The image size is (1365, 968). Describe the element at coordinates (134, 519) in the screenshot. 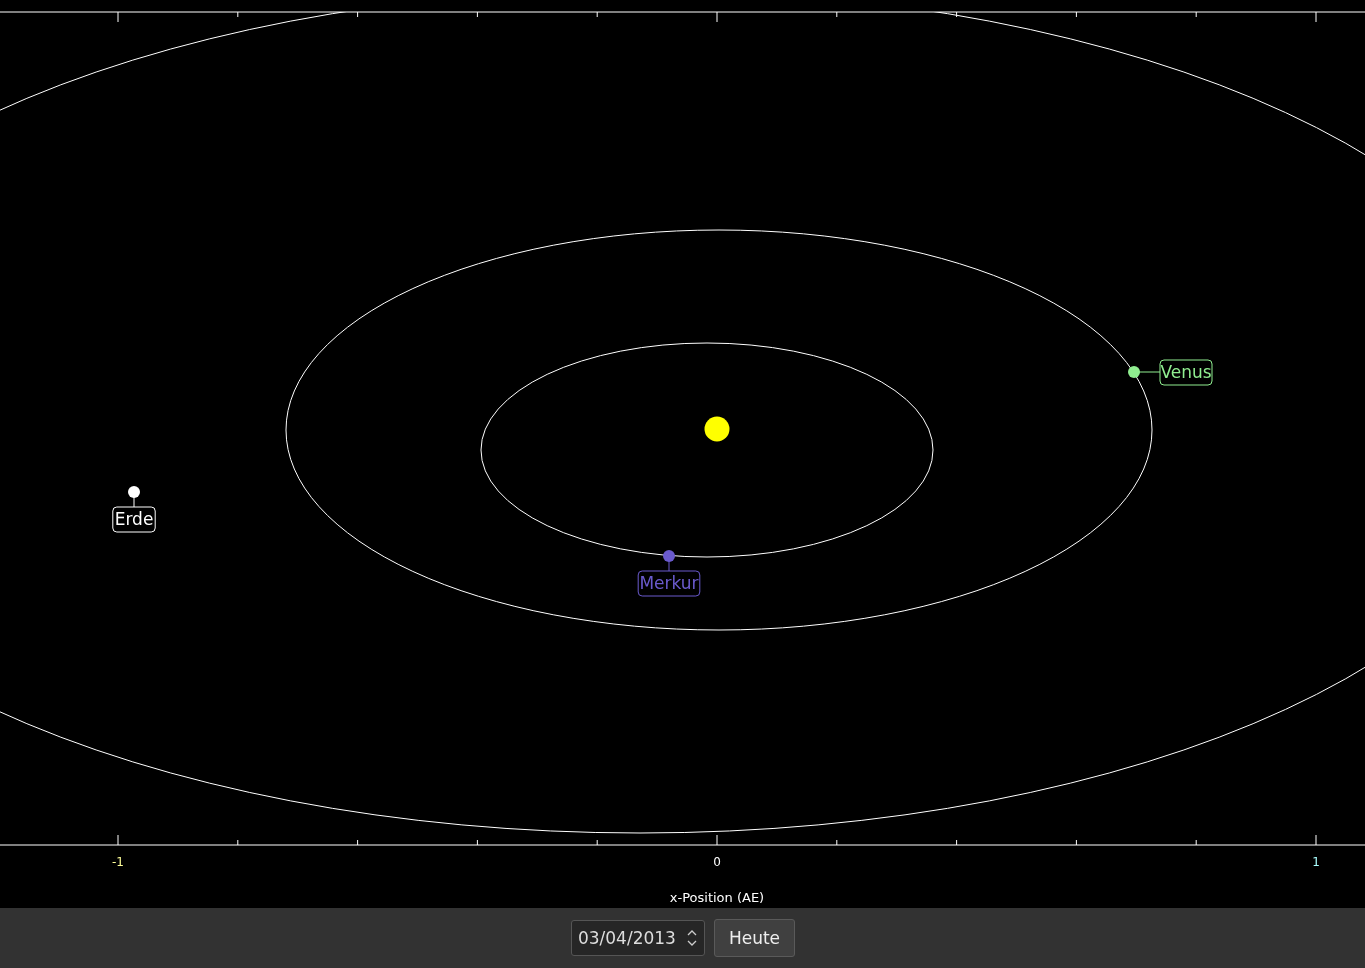

I see `planet-label: Erde` at that location.